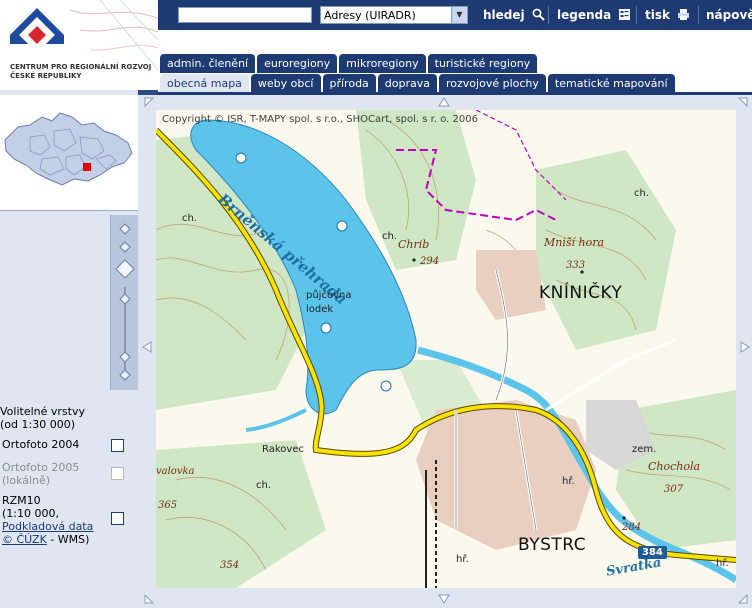 The image size is (752, 608). What do you see at coordinates (444, 102) in the screenshot?
I see `pan-up-icon` at bounding box center [444, 102].